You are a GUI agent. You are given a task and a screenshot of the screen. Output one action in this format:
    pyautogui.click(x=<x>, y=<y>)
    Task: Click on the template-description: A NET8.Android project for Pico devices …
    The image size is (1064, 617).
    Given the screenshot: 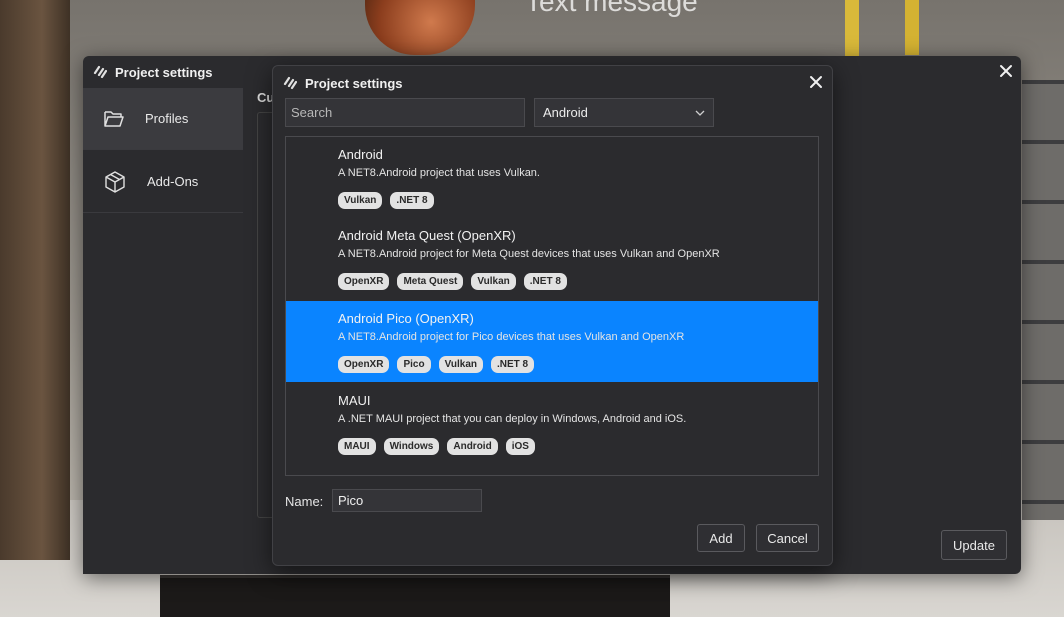 What is the action you would take?
    pyautogui.click(x=511, y=337)
    